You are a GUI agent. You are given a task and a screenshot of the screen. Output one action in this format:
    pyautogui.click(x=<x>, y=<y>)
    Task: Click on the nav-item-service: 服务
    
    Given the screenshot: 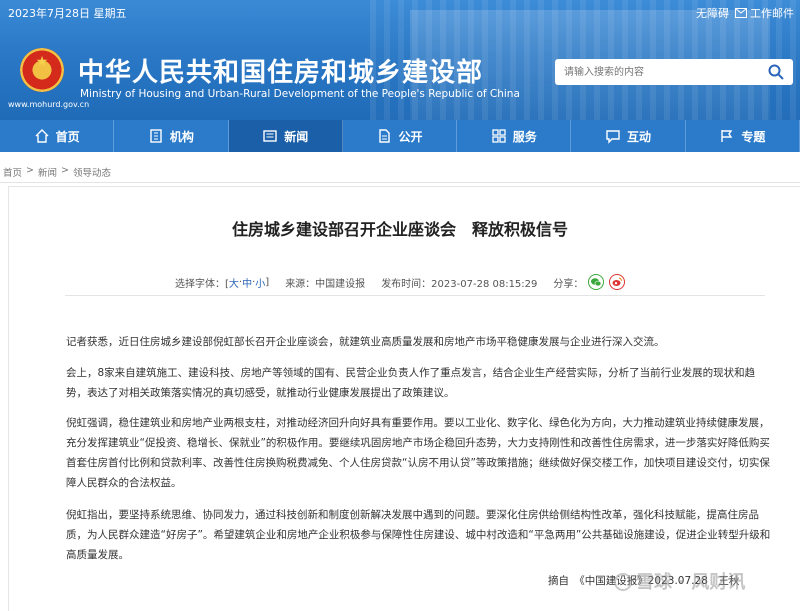 What is the action you would take?
    pyautogui.click(x=514, y=136)
    